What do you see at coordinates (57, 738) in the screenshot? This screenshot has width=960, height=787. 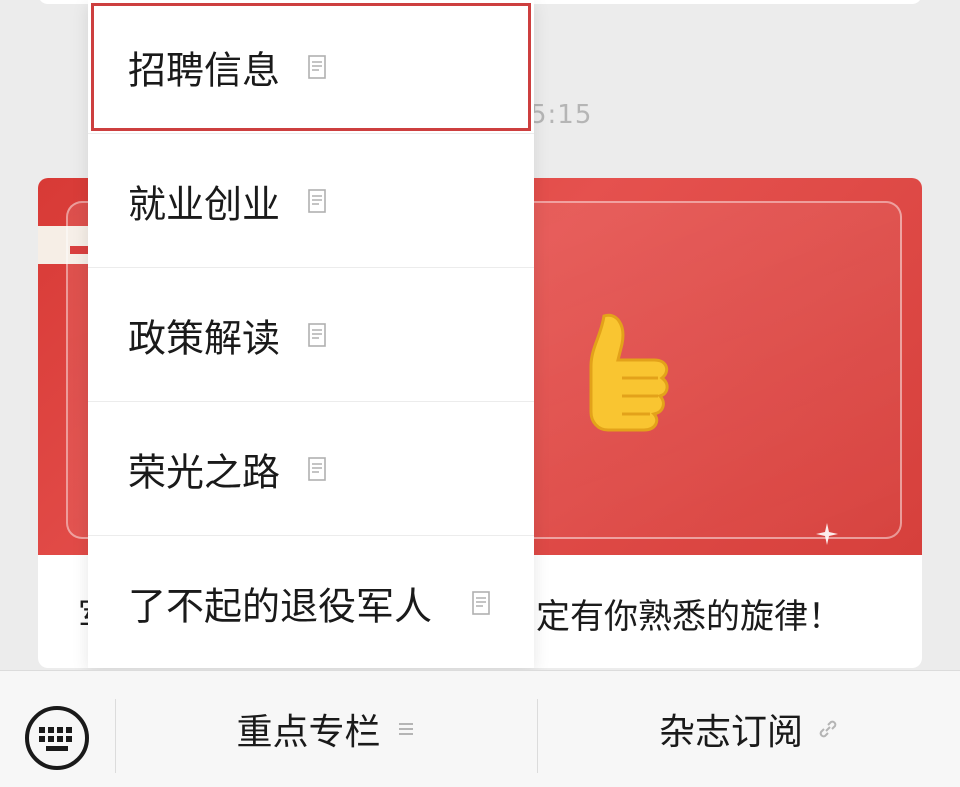 I see `keyboard-icon` at bounding box center [57, 738].